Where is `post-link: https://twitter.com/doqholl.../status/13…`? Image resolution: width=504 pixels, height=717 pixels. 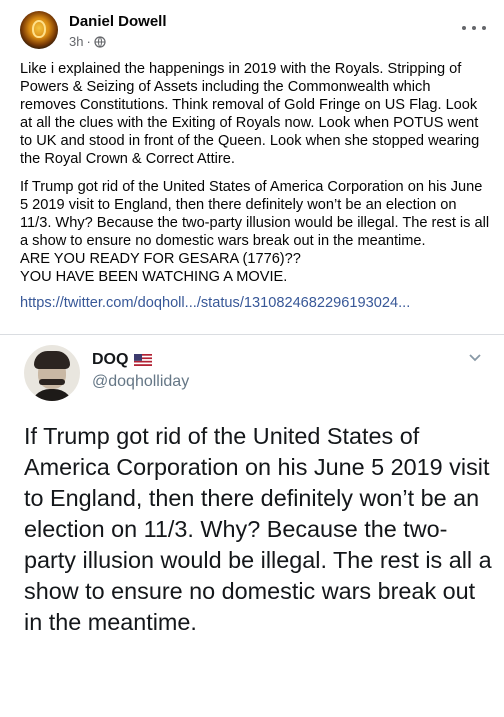 post-link: https://twitter.com/doqholl.../status/13… is located at coordinates (255, 303).